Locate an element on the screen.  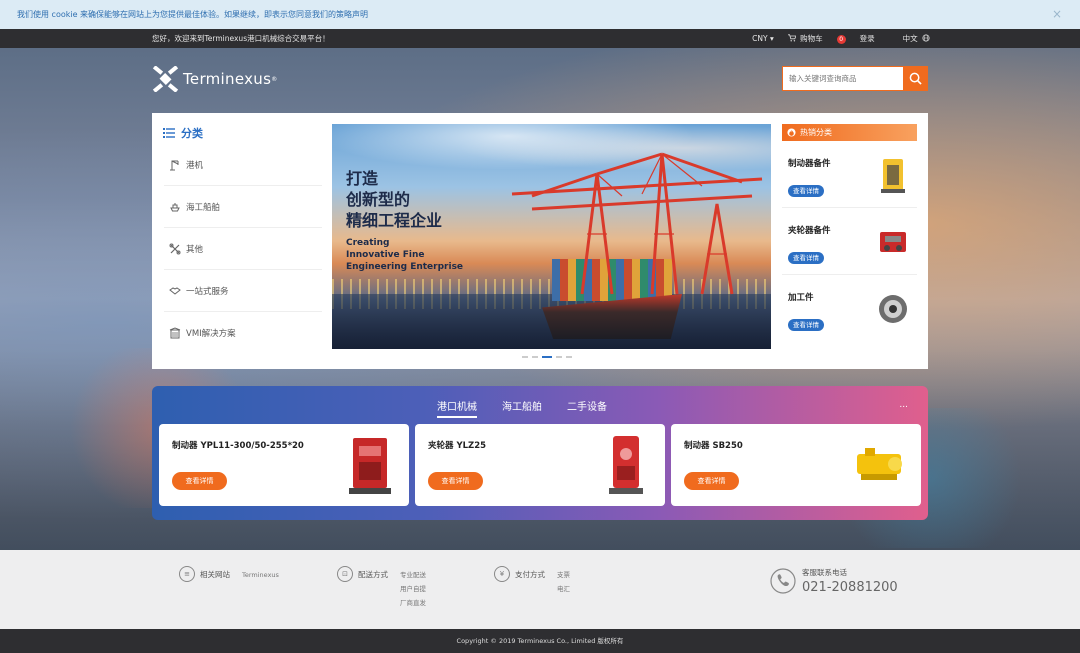
category-label: 一站式服务 is located at coordinates (207, 291).